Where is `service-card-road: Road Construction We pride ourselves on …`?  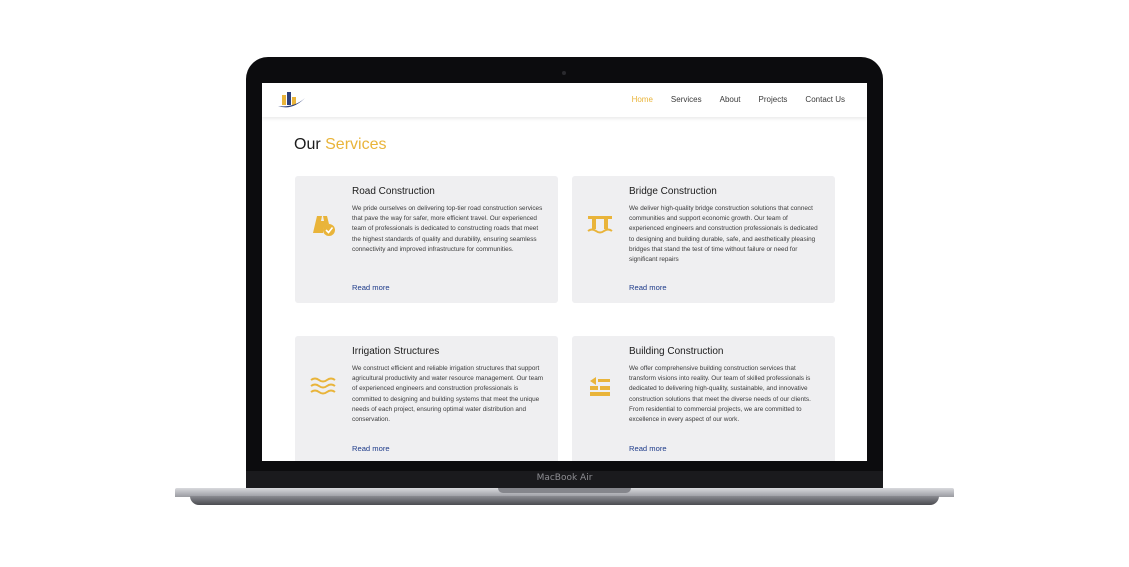 service-card-road: Road Construction We pride ourselves on … is located at coordinates (426, 239).